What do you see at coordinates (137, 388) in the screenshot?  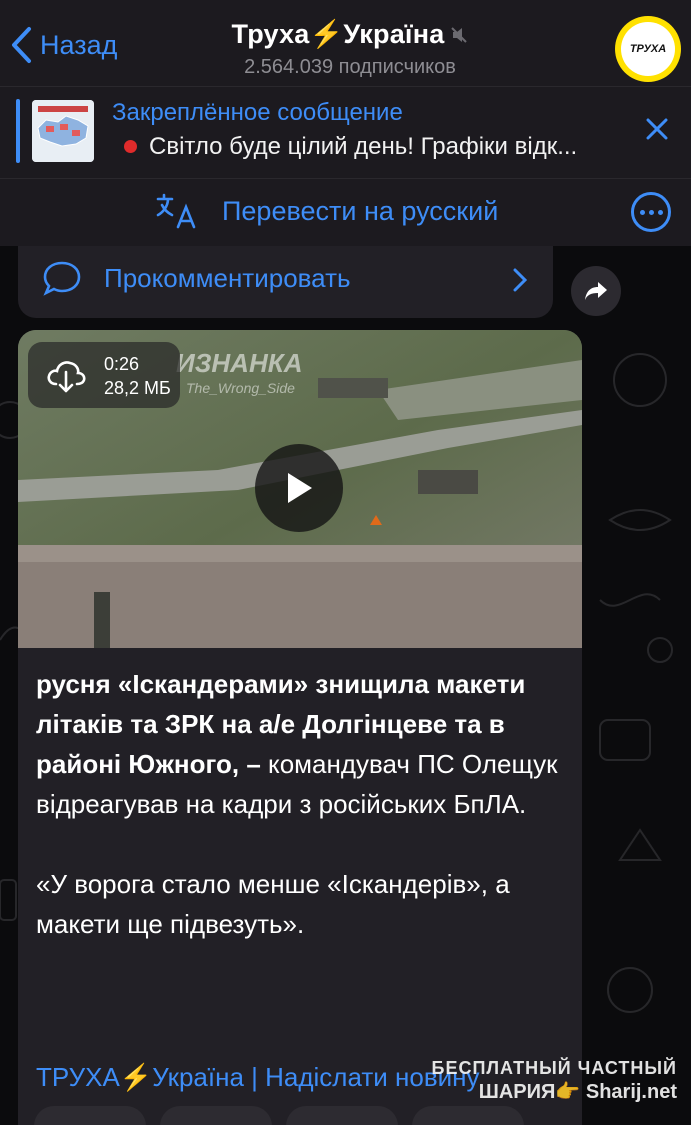 I see `video-size: 28,2 МБ` at bounding box center [137, 388].